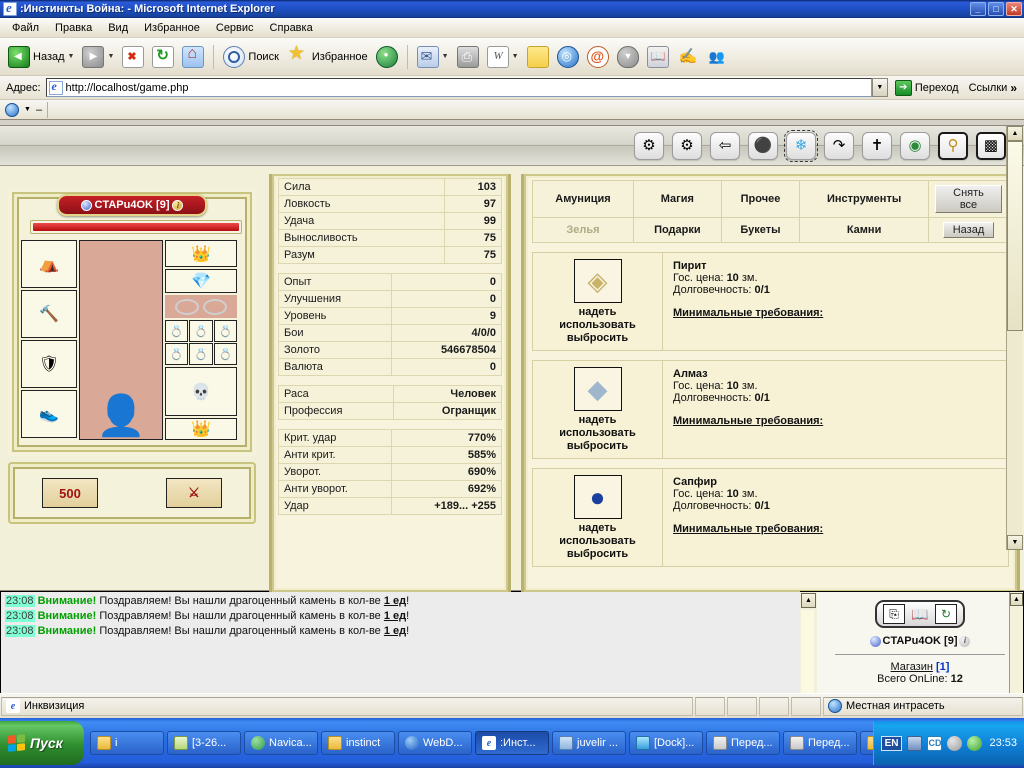 This screenshot has height=768, width=1024. Describe the element at coordinates (12, 109) in the screenshot. I see `link-icon` at that location.